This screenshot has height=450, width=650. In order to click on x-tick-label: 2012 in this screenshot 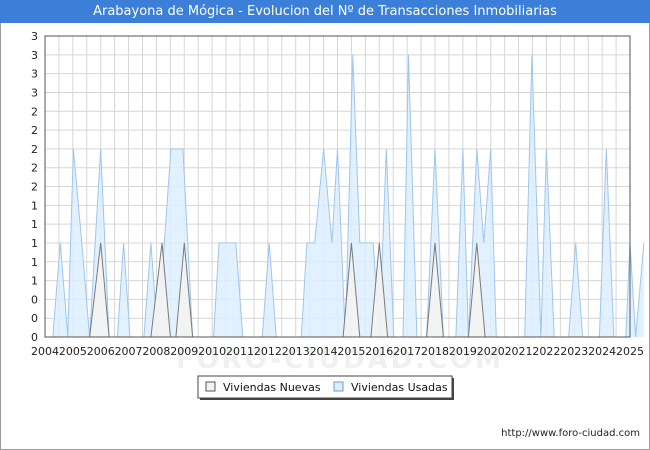, I will do `click(268, 351)`.